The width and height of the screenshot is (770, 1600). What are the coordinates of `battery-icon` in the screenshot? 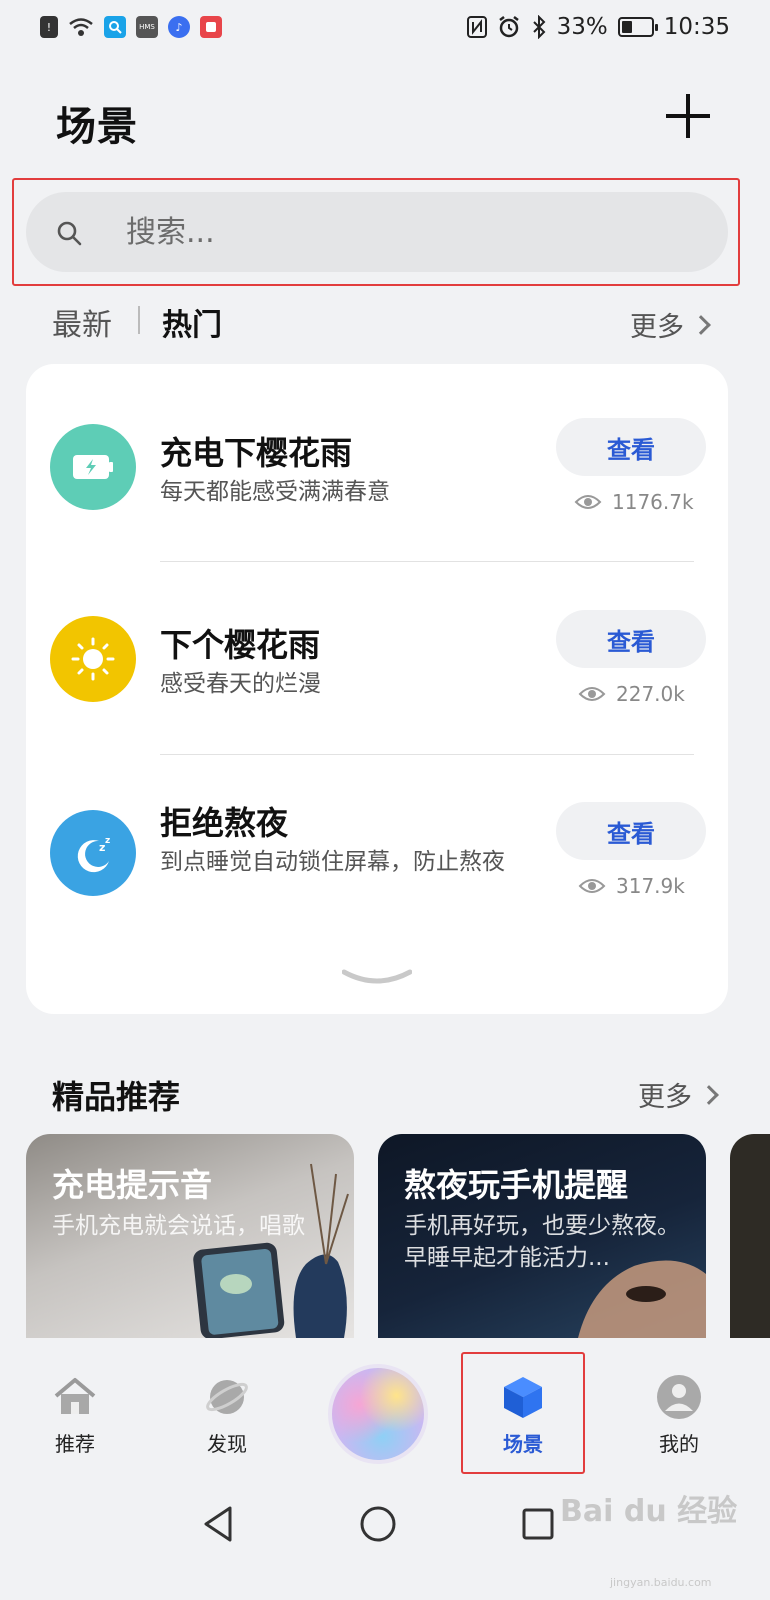 It's located at (637, 27).